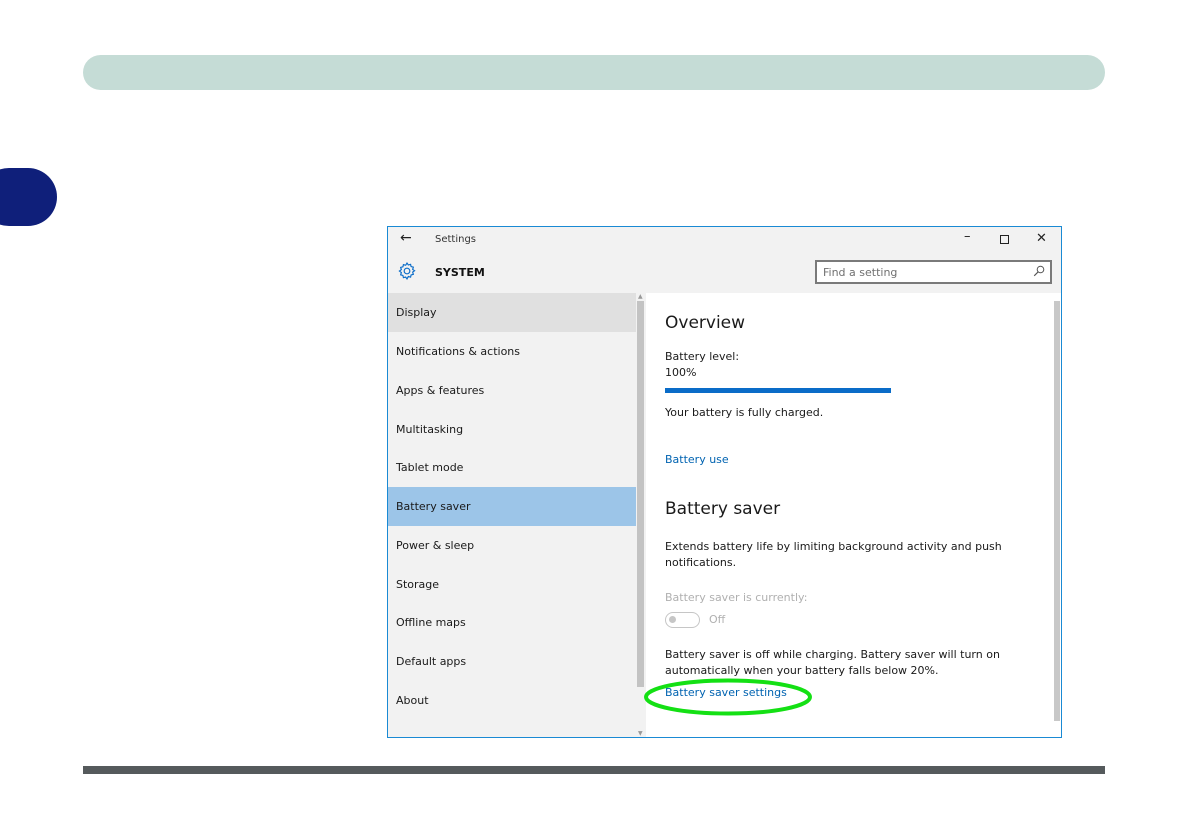  I want to click on battery-level-label: Battery level:, so click(702, 356).